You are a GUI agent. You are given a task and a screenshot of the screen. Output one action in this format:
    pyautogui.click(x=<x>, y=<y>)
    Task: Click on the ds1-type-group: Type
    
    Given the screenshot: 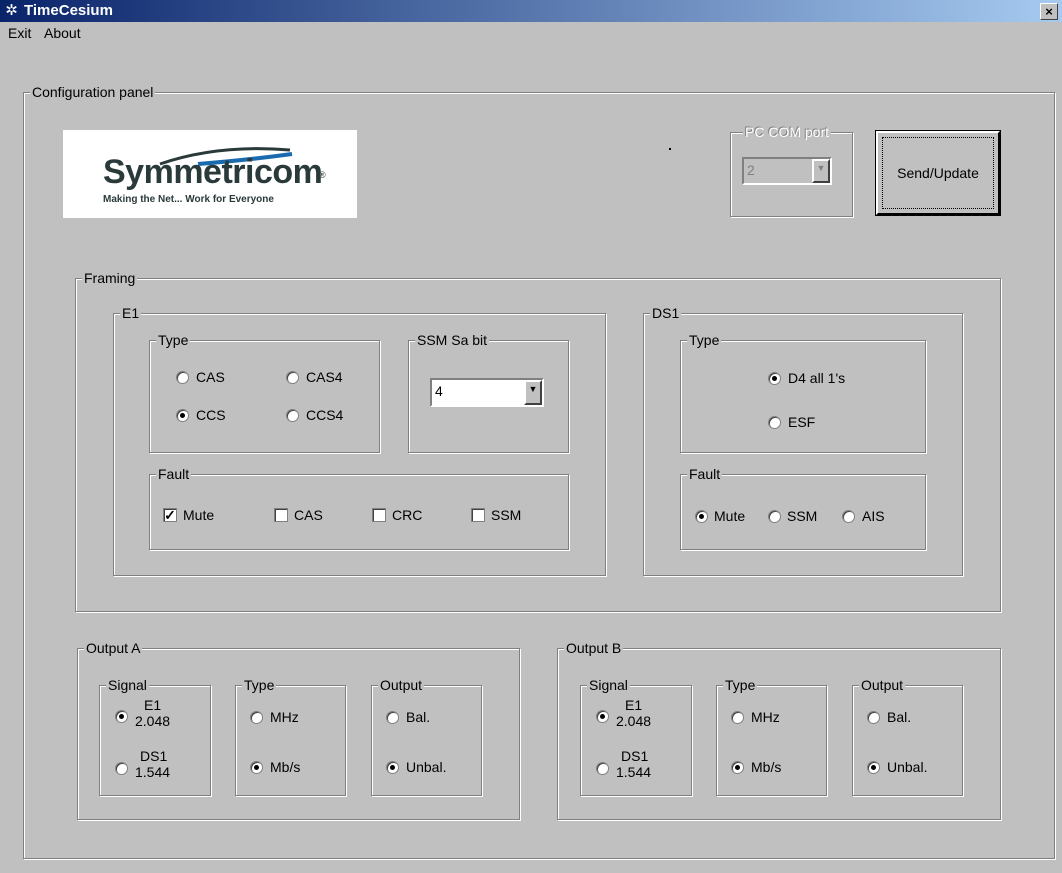 What is the action you would take?
    pyautogui.click(x=803, y=392)
    